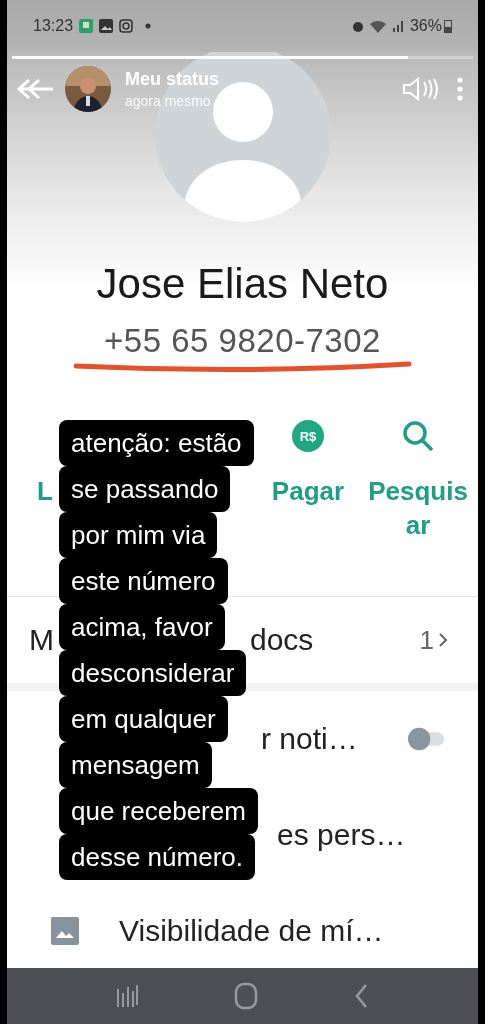 This screenshot has height=1024, width=485. What do you see at coordinates (425, 26) in the screenshot?
I see `battery-text: 36%` at bounding box center [425, 26].